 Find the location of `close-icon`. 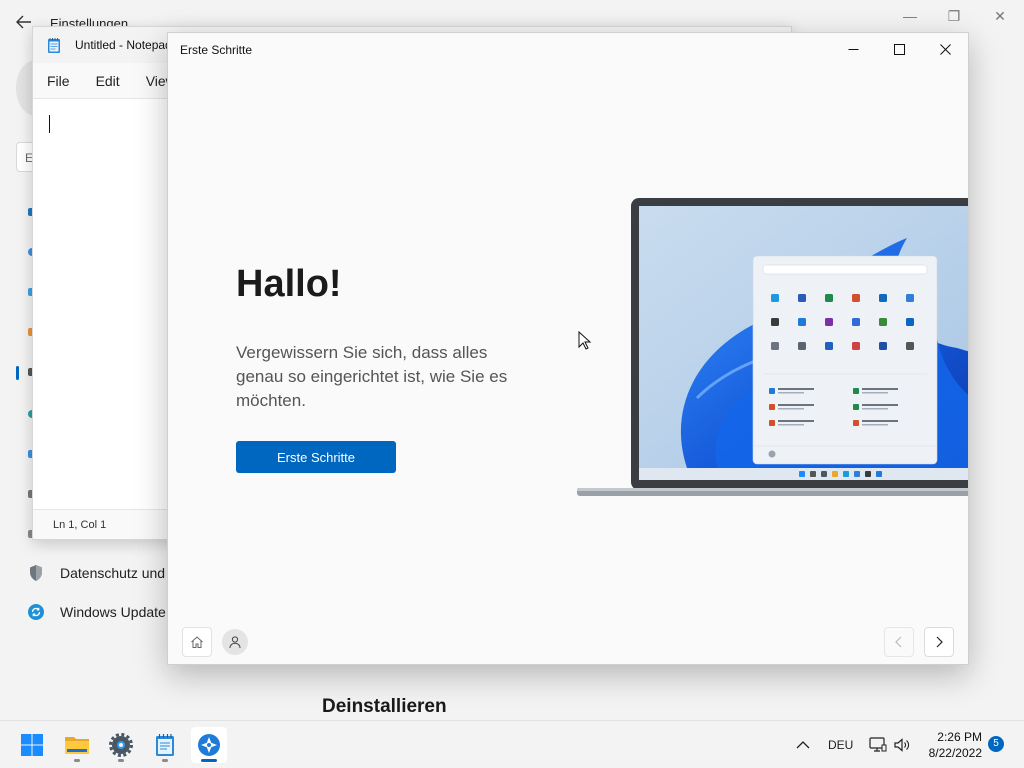

close-icon is located at coordinates (945, 49).